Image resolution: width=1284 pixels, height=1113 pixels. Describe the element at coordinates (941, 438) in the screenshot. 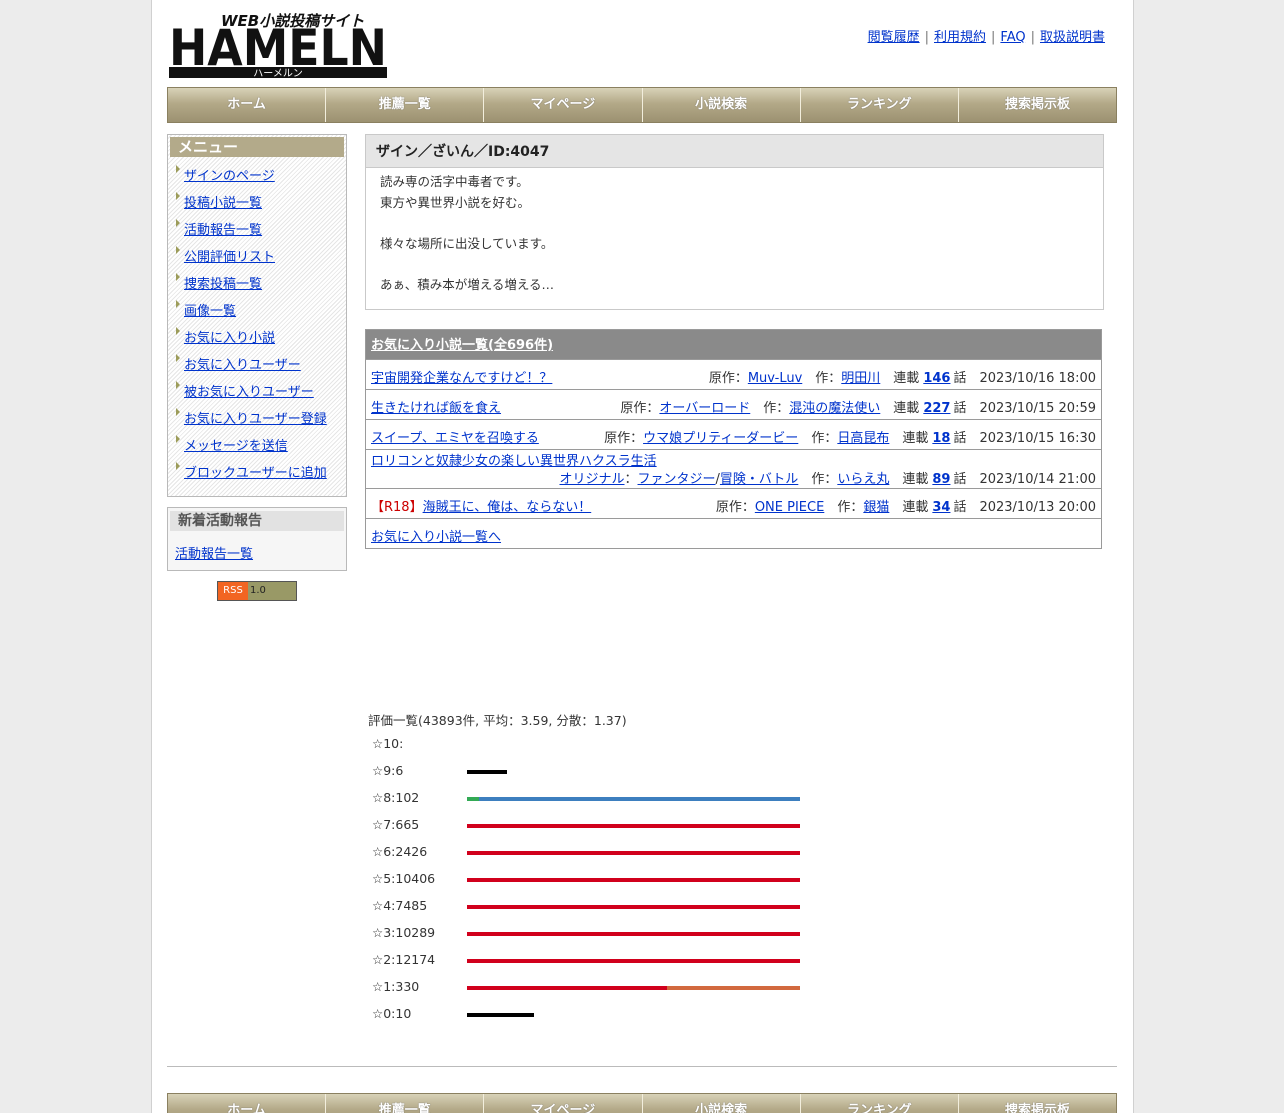

I see `episodes-link: 18` at that location.